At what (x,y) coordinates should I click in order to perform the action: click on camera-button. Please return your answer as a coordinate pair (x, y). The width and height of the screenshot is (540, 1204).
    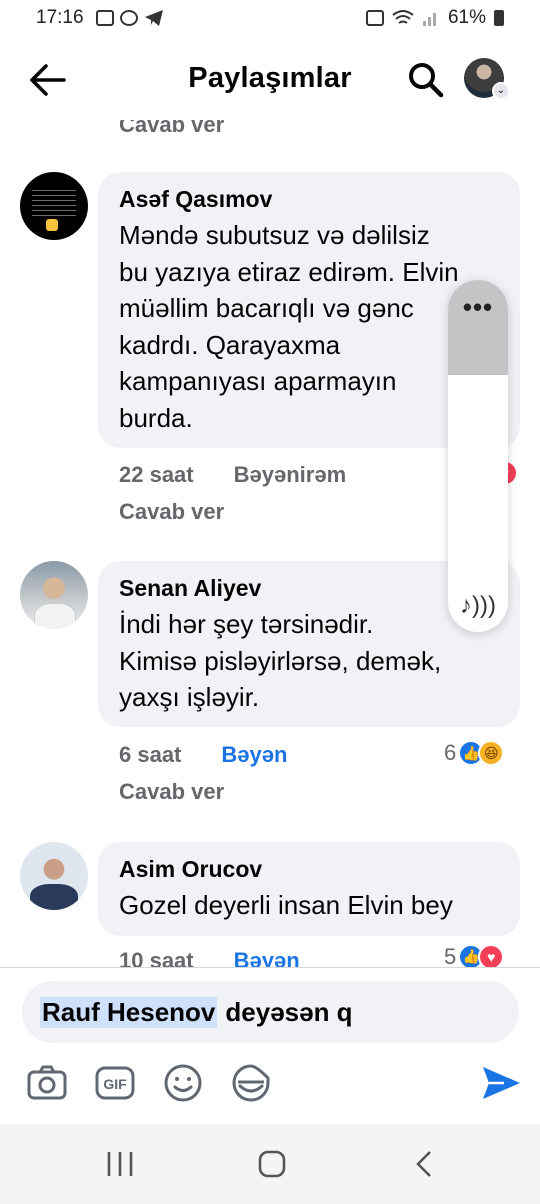
    Looking at the image, I should click on (47, 1083).